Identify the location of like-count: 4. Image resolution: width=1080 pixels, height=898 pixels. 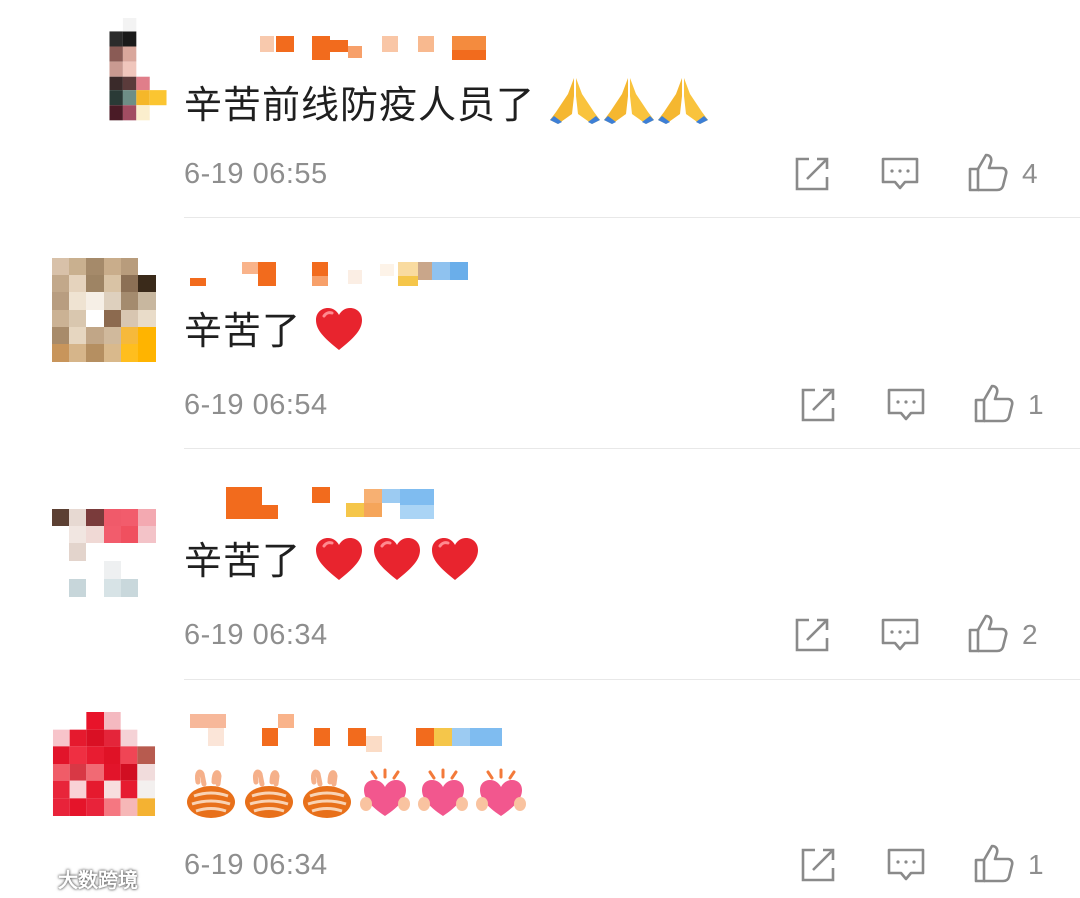
(1030, 173).